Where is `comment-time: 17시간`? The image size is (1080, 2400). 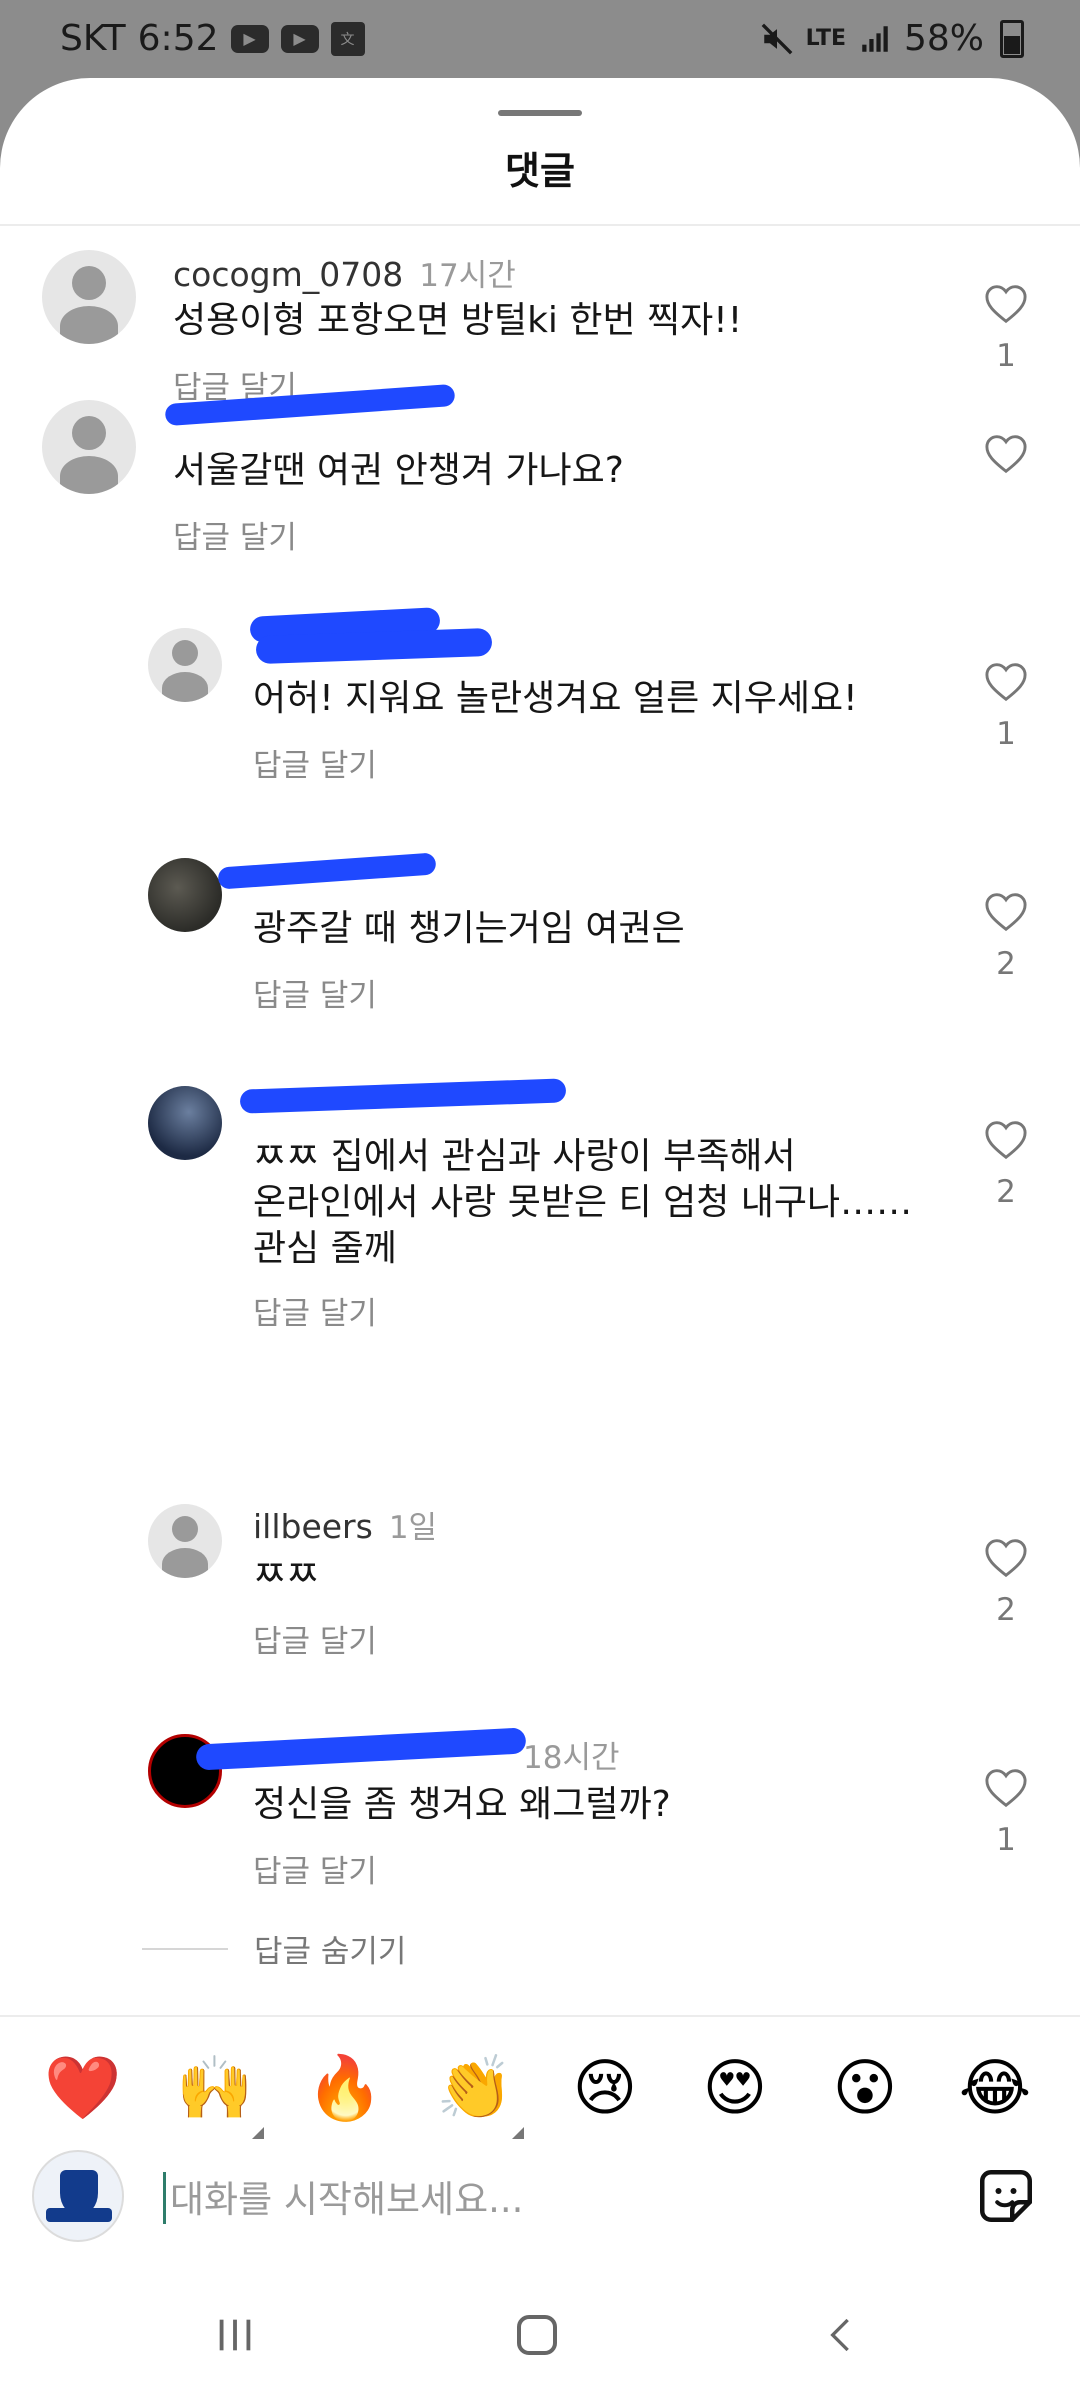
comment-time: 17시간 is located at coordinates (467, 276).